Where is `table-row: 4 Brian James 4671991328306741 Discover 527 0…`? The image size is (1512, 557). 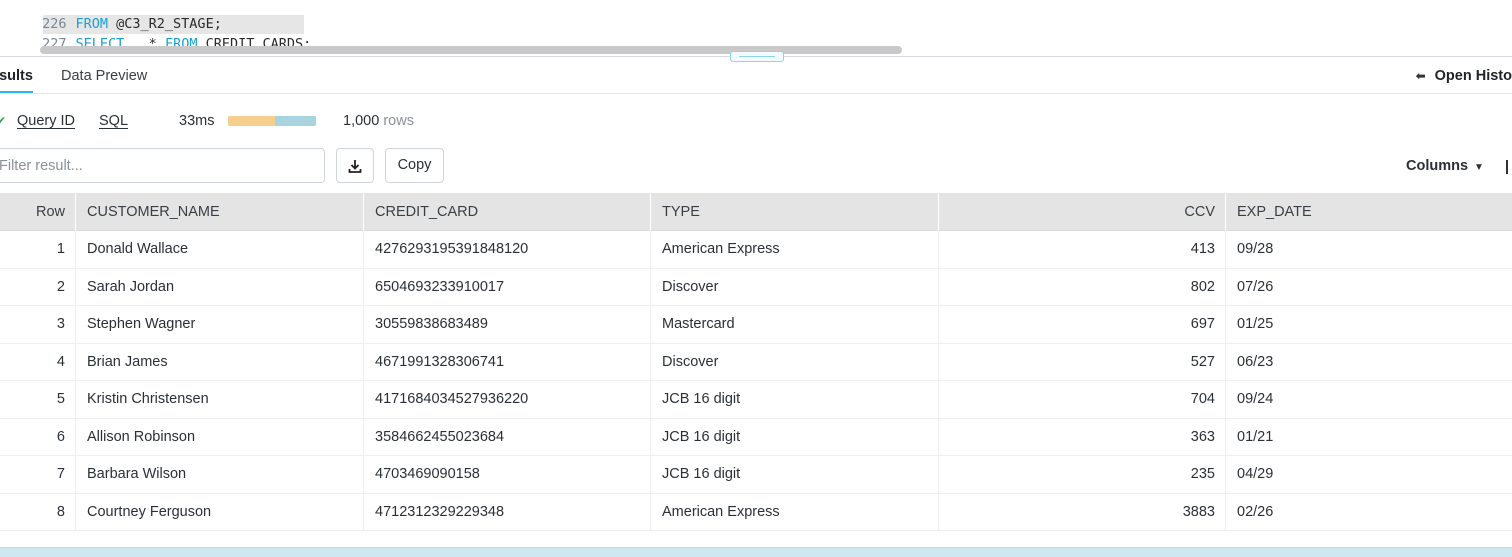 table-row: 4 Brian James 4671991328306741 Discover 527 0… is located at coordinates (756, 362).